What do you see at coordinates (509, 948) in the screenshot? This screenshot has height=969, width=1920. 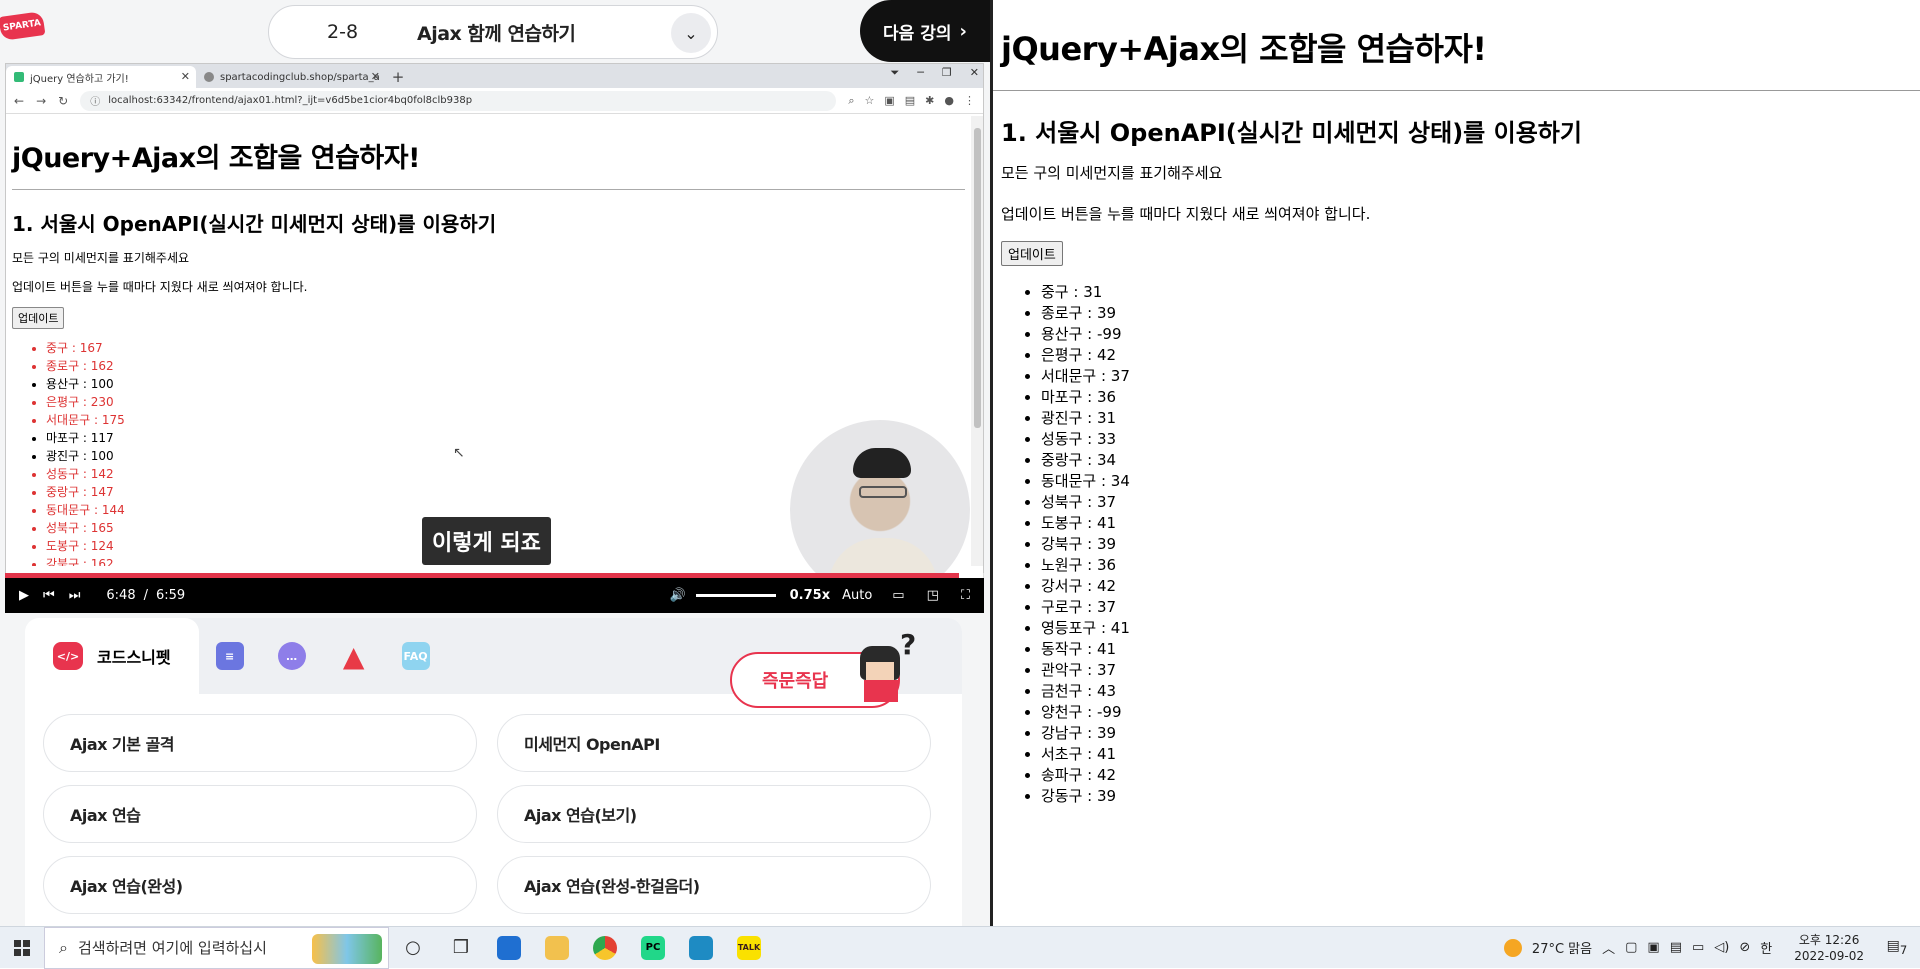 I see `store-icon` at bounding box center [509, 948].